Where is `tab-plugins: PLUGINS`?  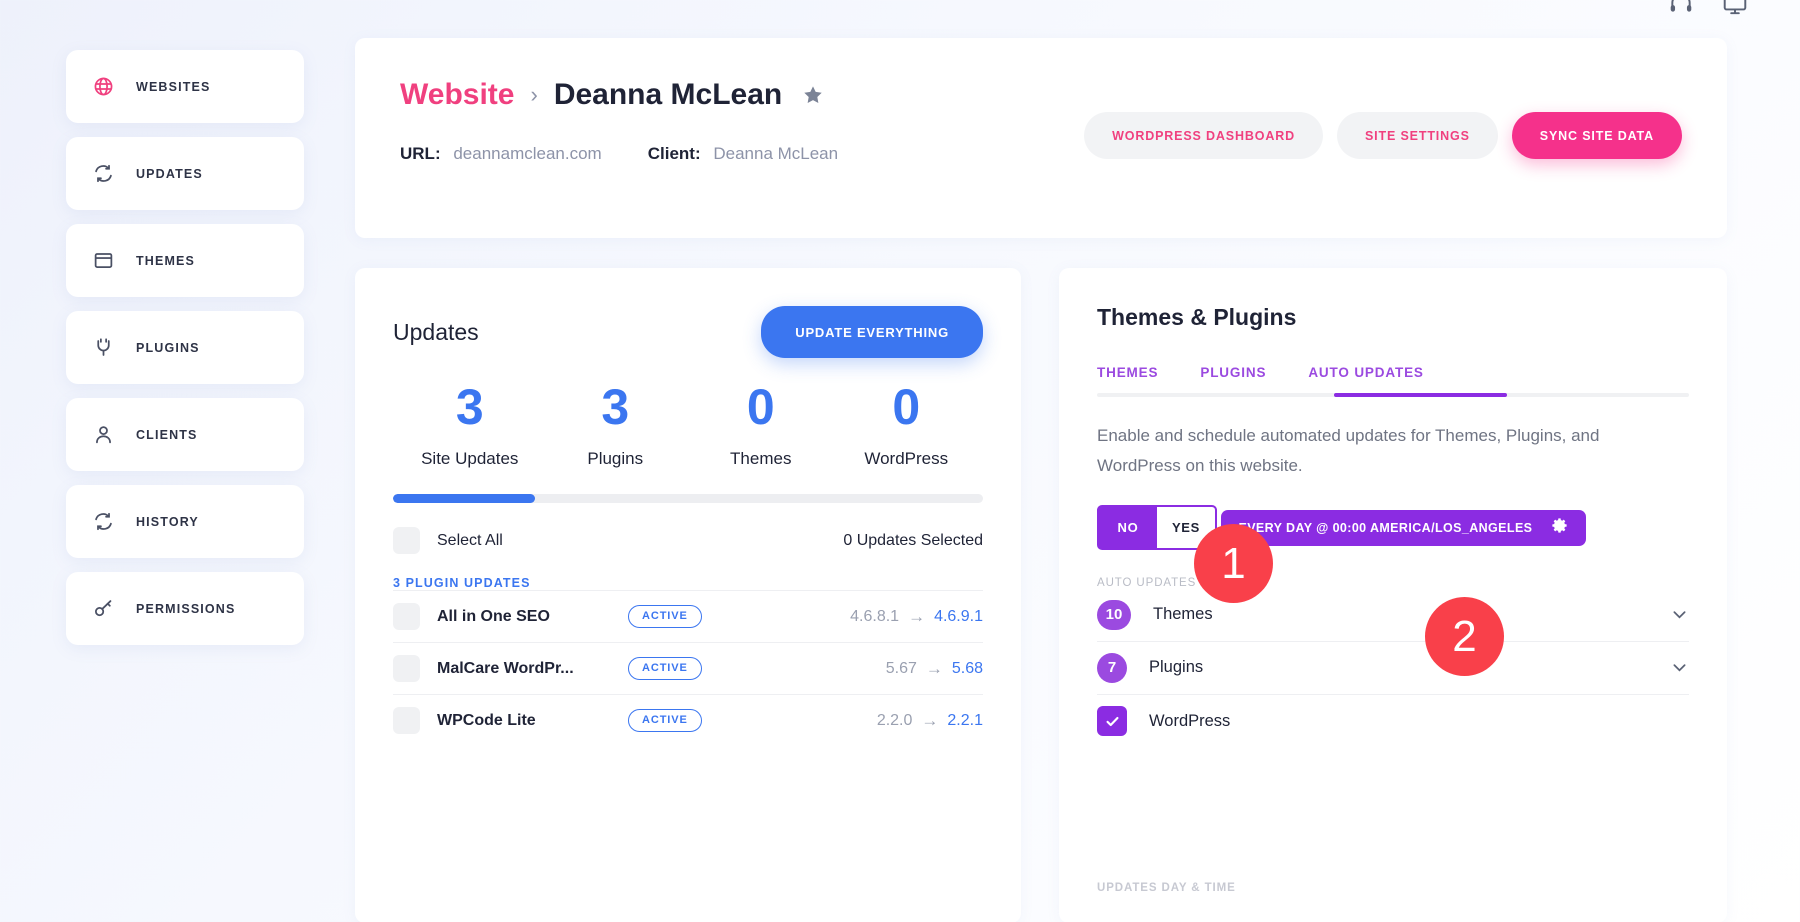
tab-plugins: PLUGINS is located at coordinates (1233, 372).